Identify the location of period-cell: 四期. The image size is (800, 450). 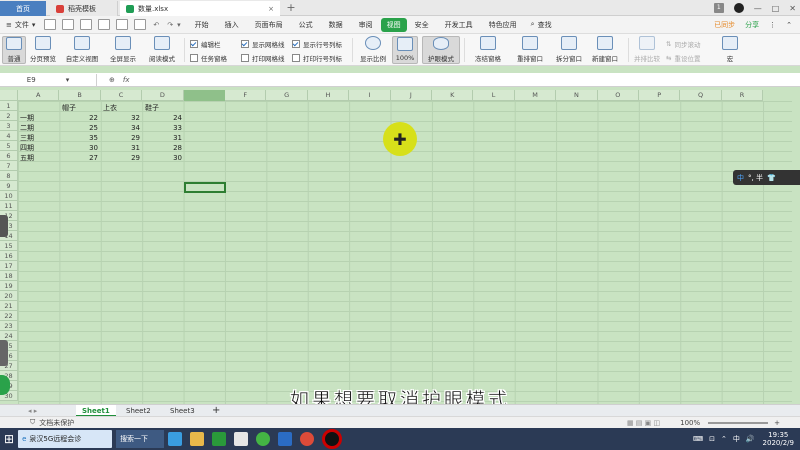
(27, 148).